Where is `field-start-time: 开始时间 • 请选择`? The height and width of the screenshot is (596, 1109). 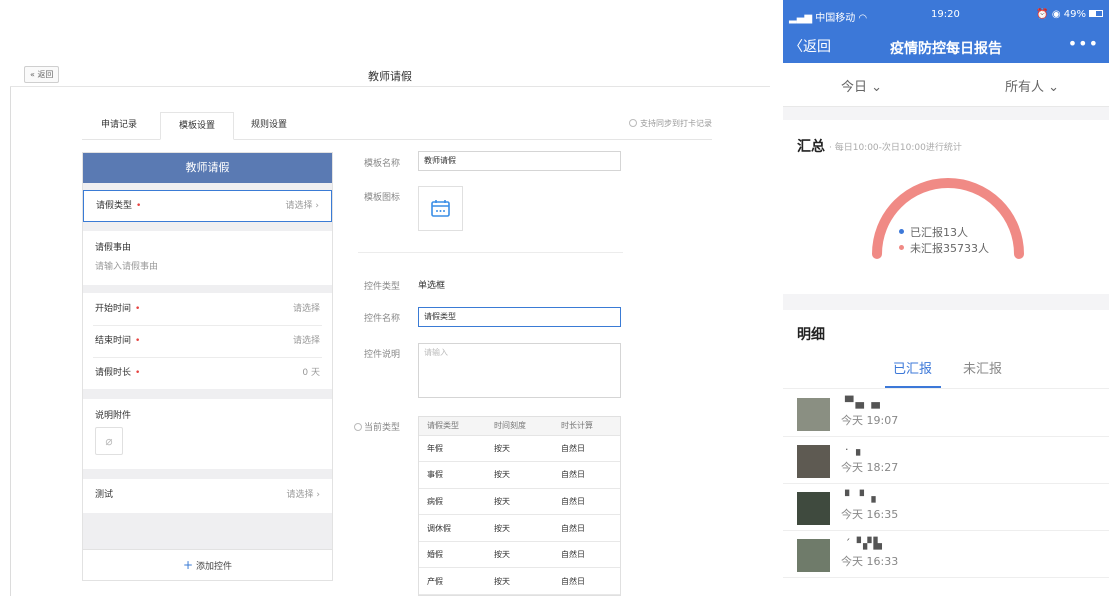 field-start-time: 开始时间 • 请选择 is located at coordinates (207, 309).